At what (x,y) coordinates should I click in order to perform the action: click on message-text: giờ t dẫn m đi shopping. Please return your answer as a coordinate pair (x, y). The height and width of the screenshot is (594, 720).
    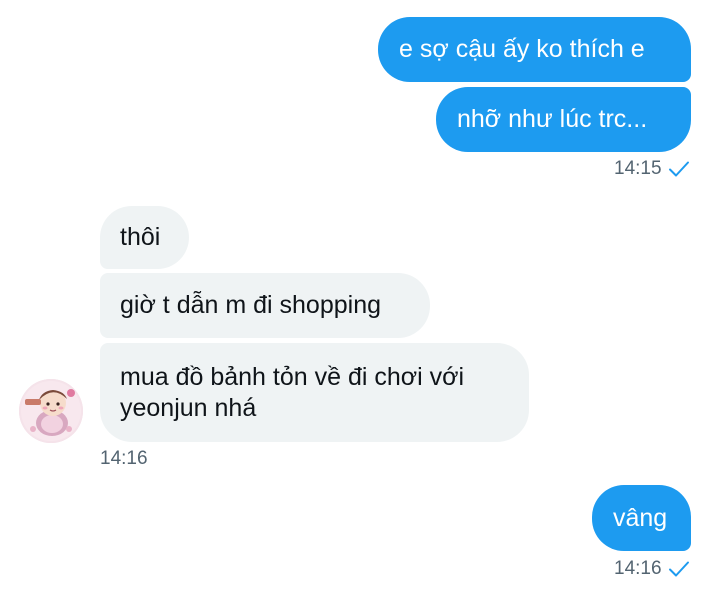
    Looking at the image, I should click on (250, 305).